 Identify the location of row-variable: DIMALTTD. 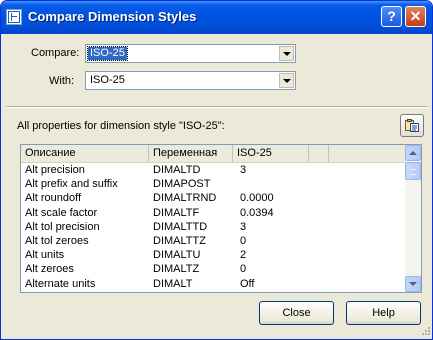
(180, 226).